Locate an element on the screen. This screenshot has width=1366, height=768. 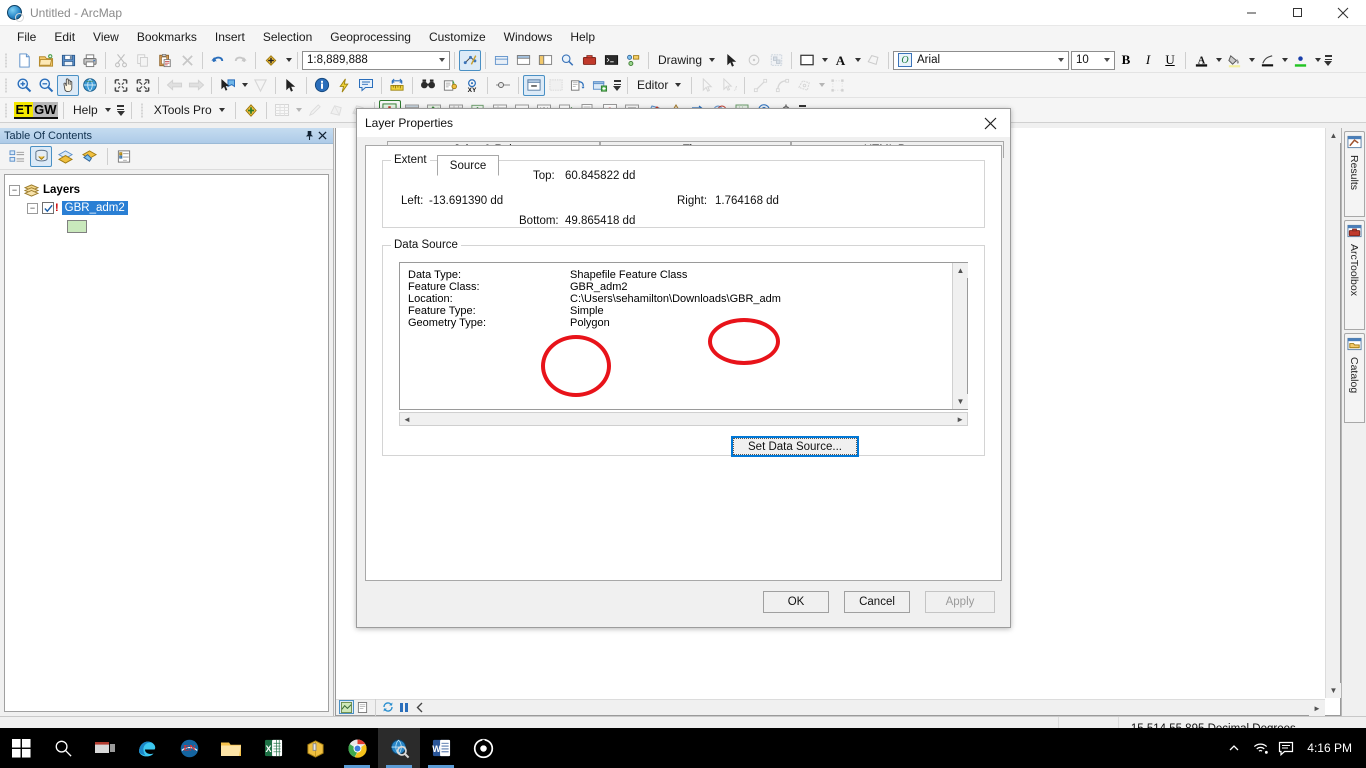
notifications-icon is located at coordinates (1286, 748).